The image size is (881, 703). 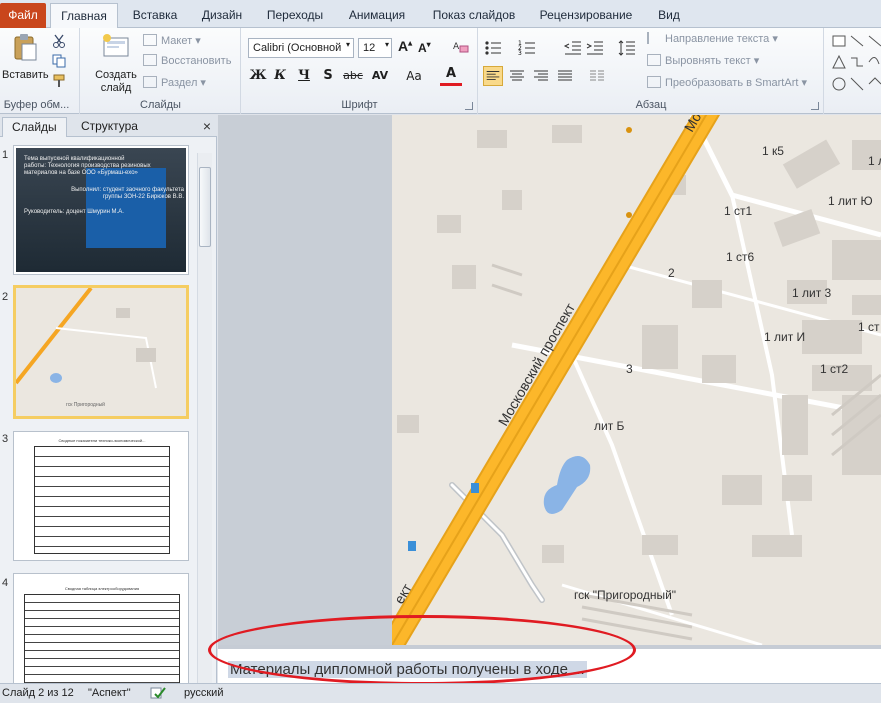 I want to click on red-highlight-oval, so click(x=422, y=650).